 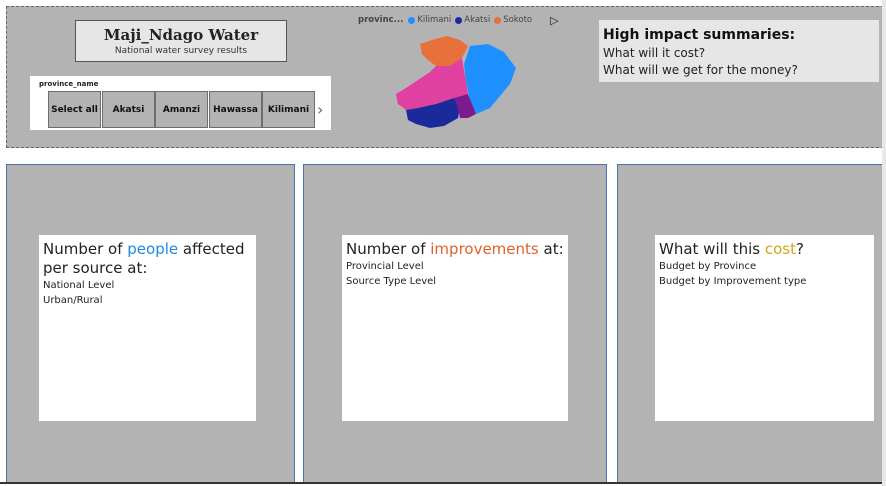 I want to click on summary-line: What will it cost?, so click(x=654, y=53).